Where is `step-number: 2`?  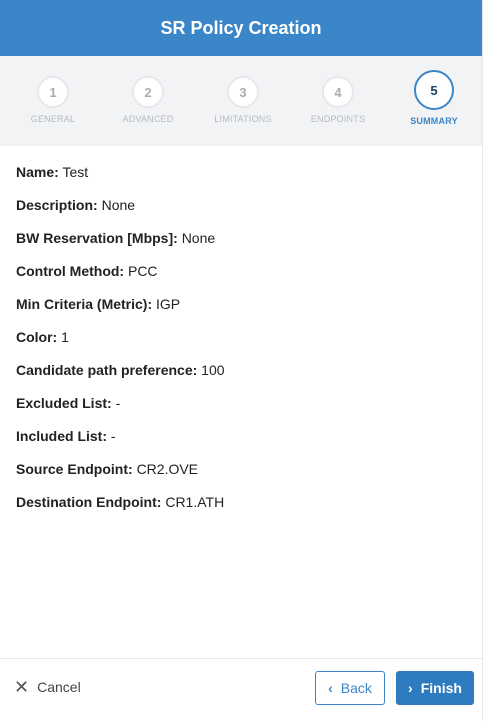 step-number: 2 is located at coordinates (148, 92).